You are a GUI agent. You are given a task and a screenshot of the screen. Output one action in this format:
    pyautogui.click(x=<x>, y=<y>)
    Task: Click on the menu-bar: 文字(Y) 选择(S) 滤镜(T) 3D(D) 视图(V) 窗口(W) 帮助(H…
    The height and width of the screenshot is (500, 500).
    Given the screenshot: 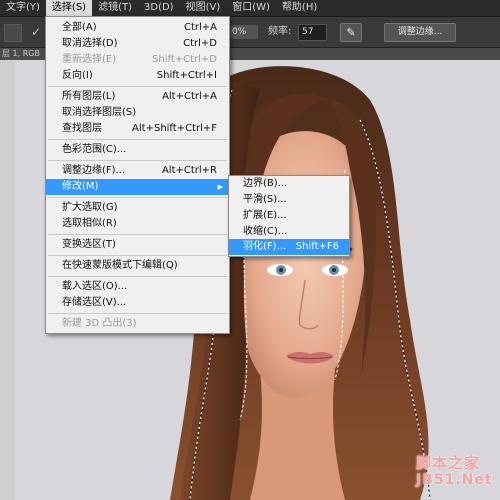 What is the action you would take?
    pyautogui.click(x=250, y=8)
    